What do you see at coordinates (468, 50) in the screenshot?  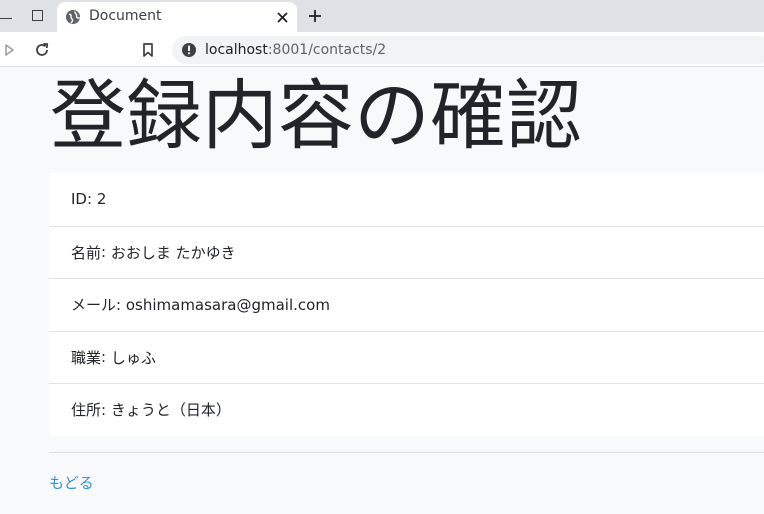 I see `address-bar: localhost:8001/contacts/2` at bounding box center [468, 50].